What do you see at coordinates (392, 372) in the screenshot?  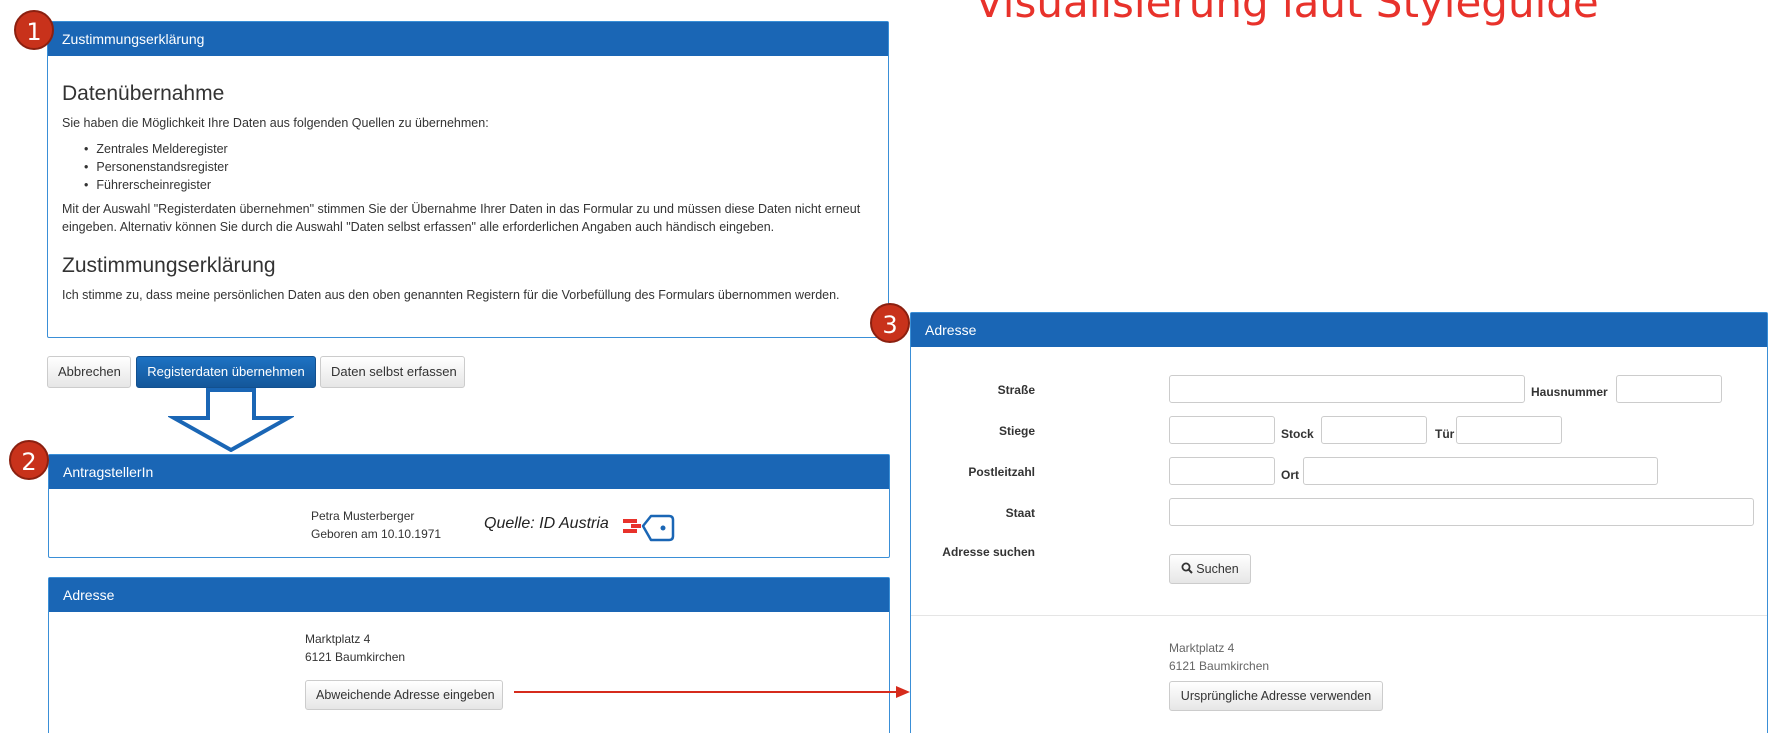 I see `self-enter-data-button: Daten selbst erfassen` at bounding box center [392, 372].